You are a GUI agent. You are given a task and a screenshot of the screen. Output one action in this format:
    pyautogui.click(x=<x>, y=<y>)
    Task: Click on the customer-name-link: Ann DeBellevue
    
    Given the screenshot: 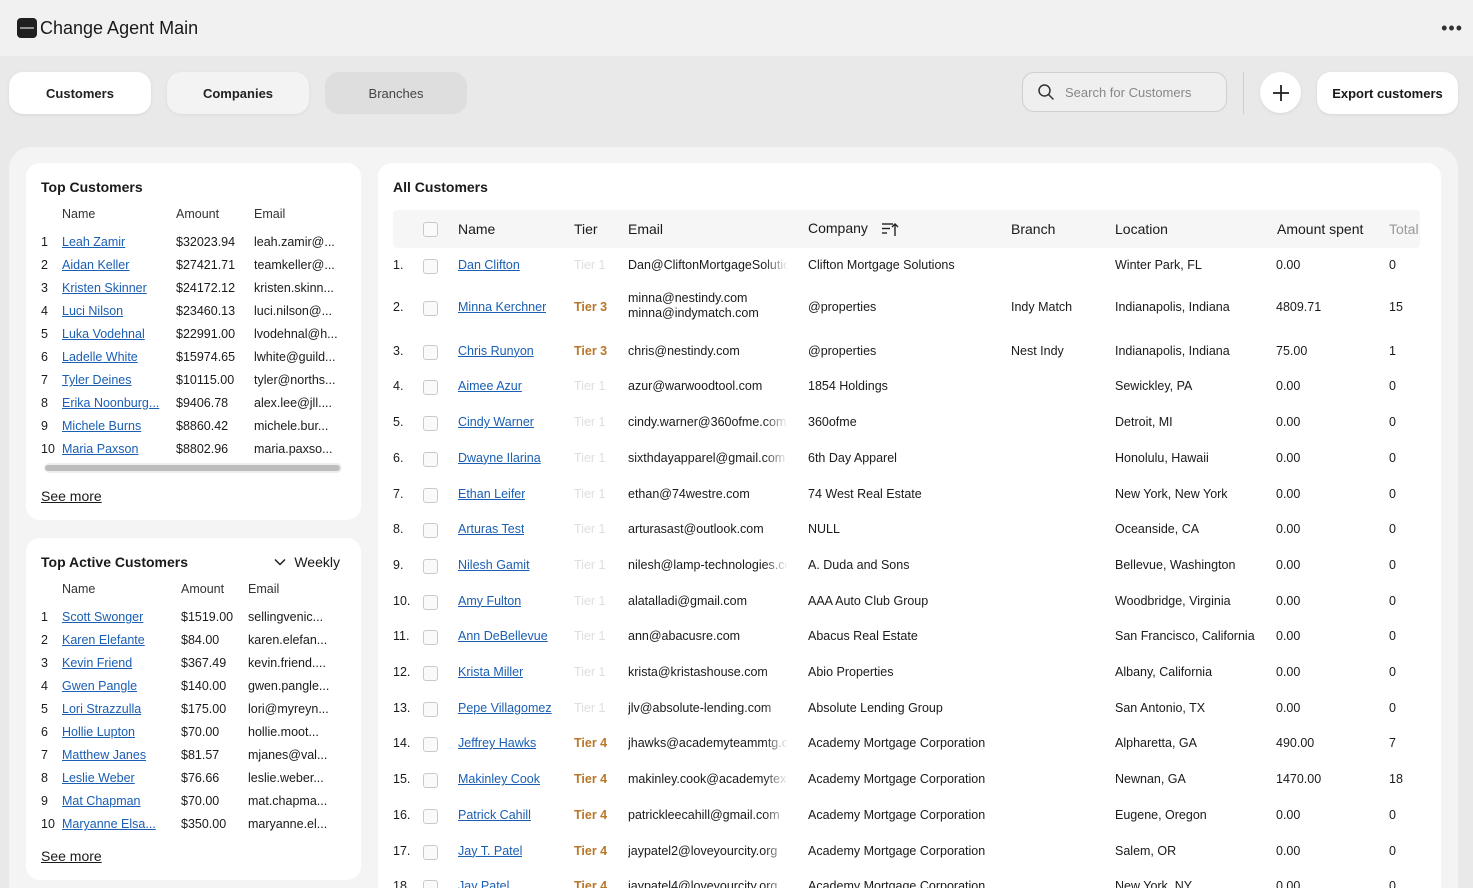 What is the action you would take?
    pyautogui.click(x=503, y=636)
    